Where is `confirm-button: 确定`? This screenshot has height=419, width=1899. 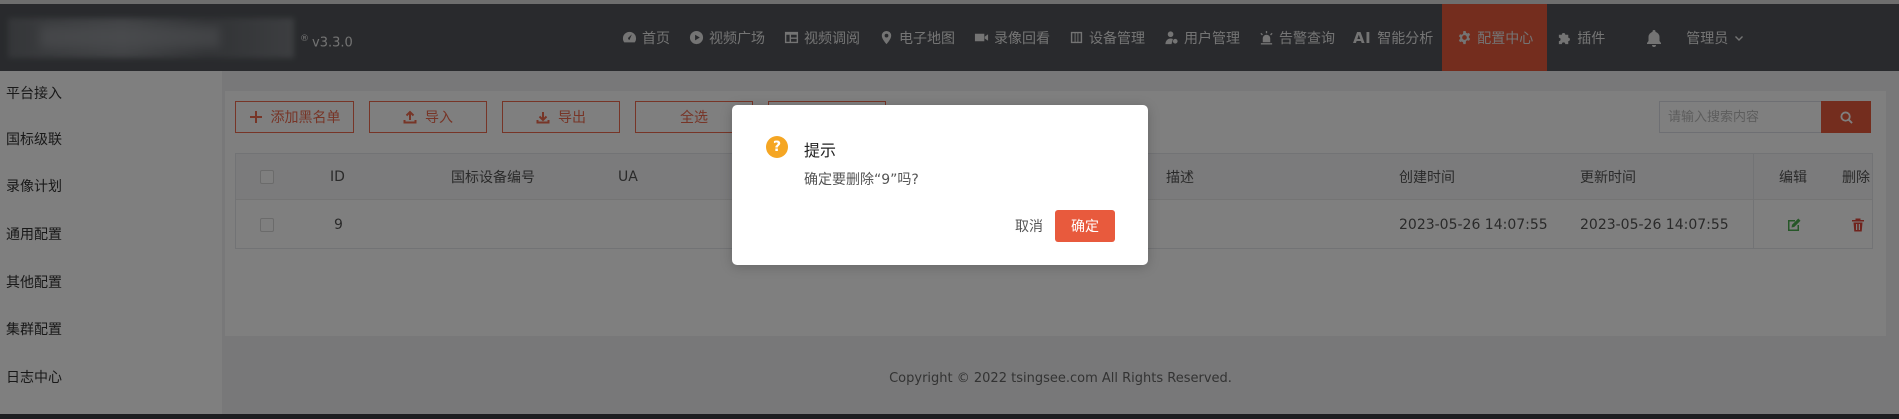
confirm-button: 确定 is located at coordinates (1085, 226).